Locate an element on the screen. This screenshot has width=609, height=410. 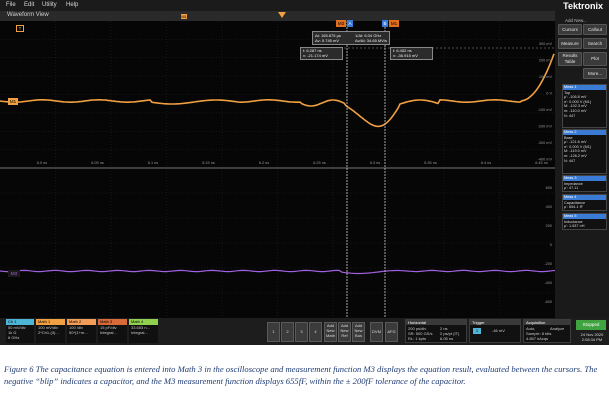
meas2-title: Meas 2 is located at coordinates (584, 132).